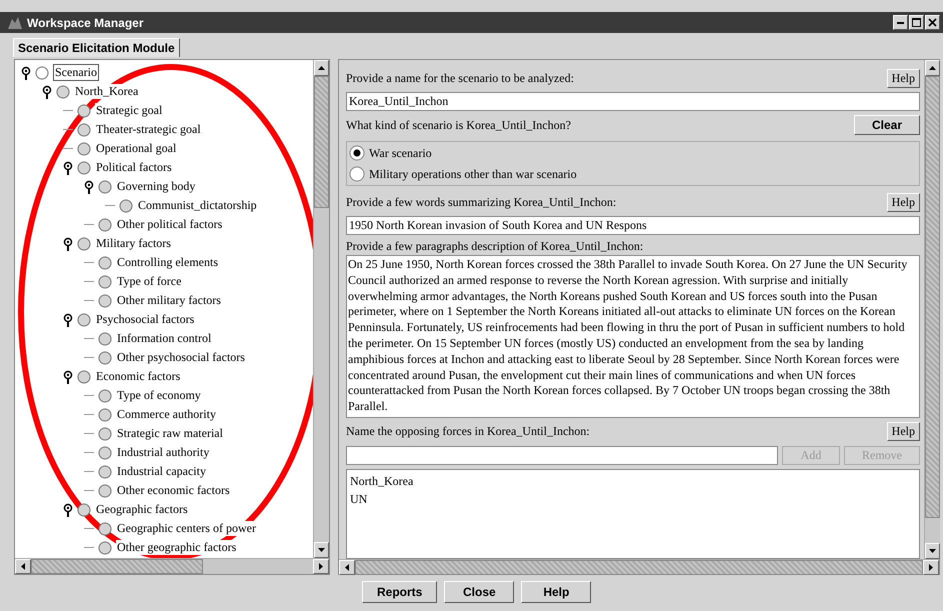 The image size is (943, 611). What do you see at coordinates (148, 129) in the screenshot?
I see `tree-node-label: Theater-strategic goal` at bounding box center [148, 129].